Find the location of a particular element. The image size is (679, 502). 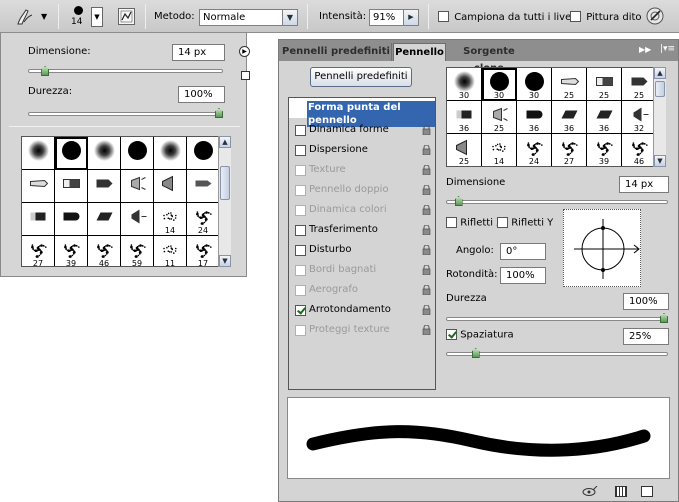

durezza-field: 100% is located at coordinates (646, 301).